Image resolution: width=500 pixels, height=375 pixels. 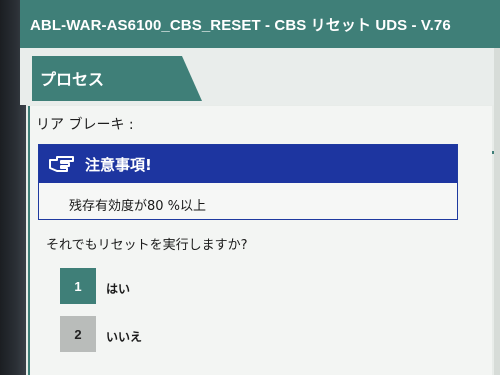 I want to click on no-button: 2, so click(x=78, y=334).